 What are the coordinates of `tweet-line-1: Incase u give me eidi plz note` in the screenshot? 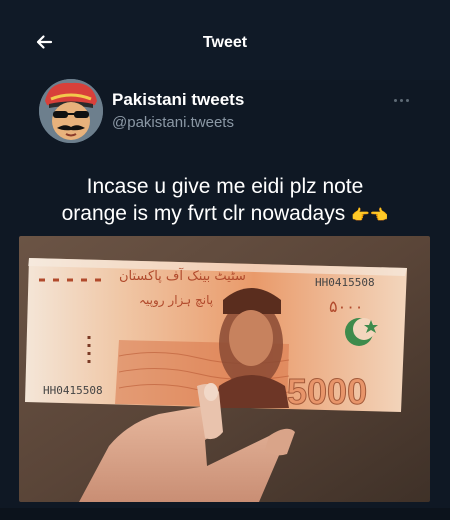 It's located at (225, 186).